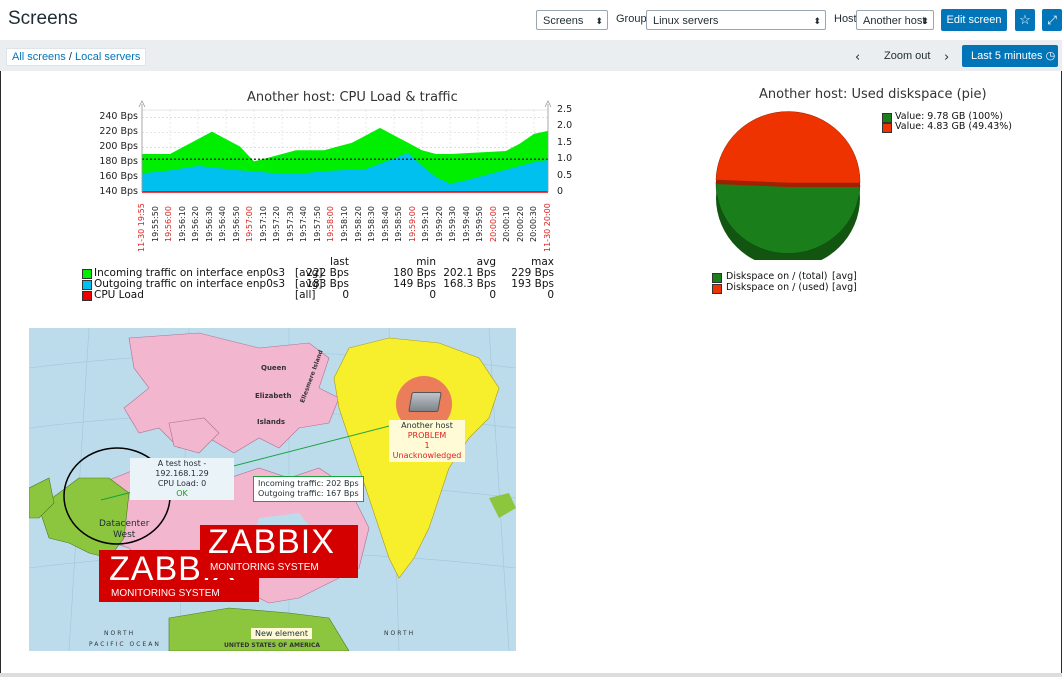 This screenshot has height=677, width=1062. Describe the element at coordinates (182, 224) in the screenshot. I see `x-tick-label: 19:56:10` at that location.